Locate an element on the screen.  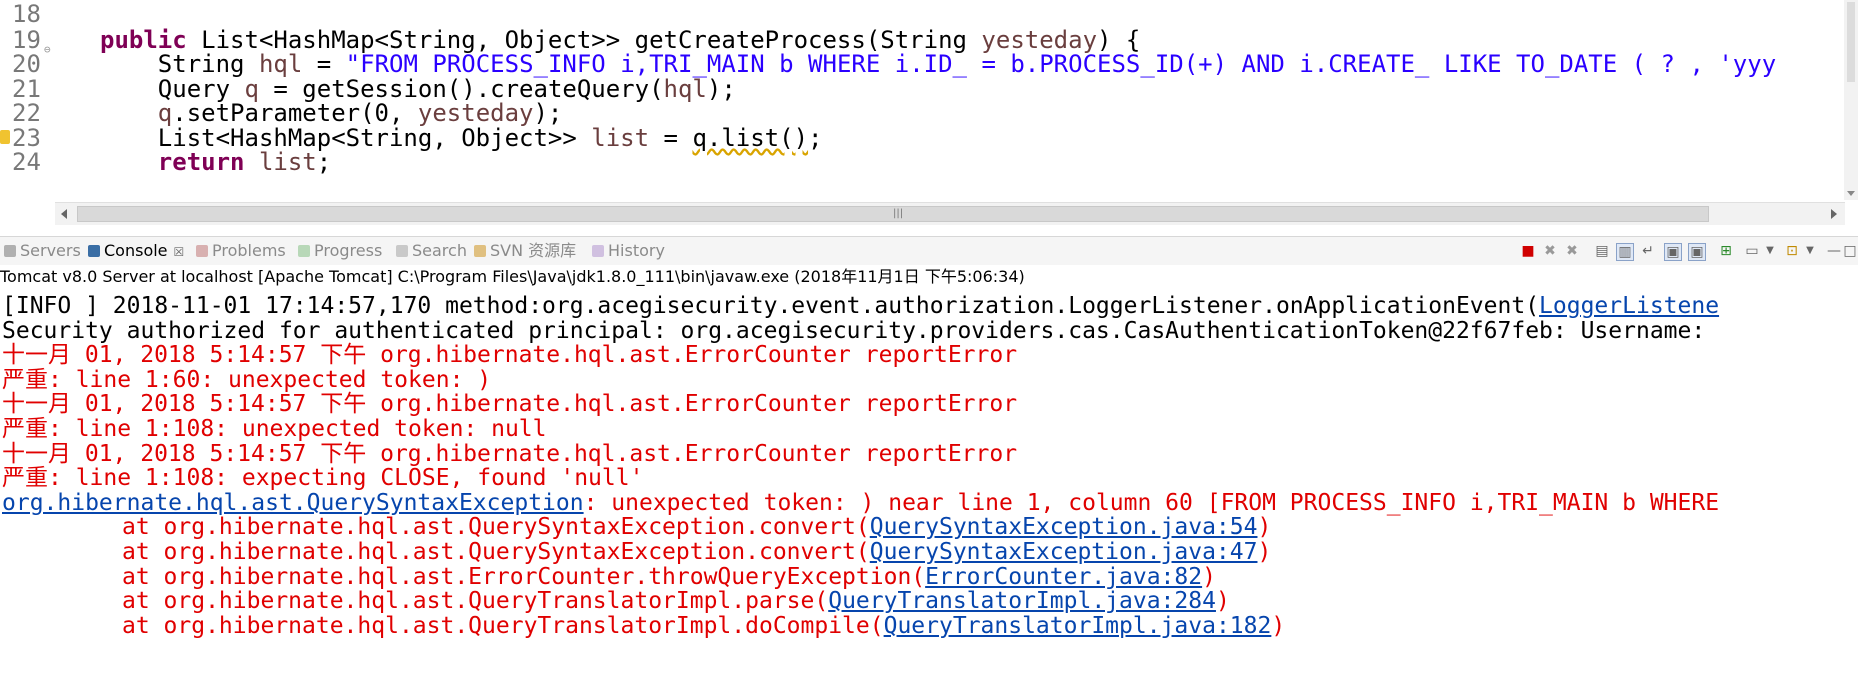
maximize-icon: □ is located at coordinates (1850, 251).